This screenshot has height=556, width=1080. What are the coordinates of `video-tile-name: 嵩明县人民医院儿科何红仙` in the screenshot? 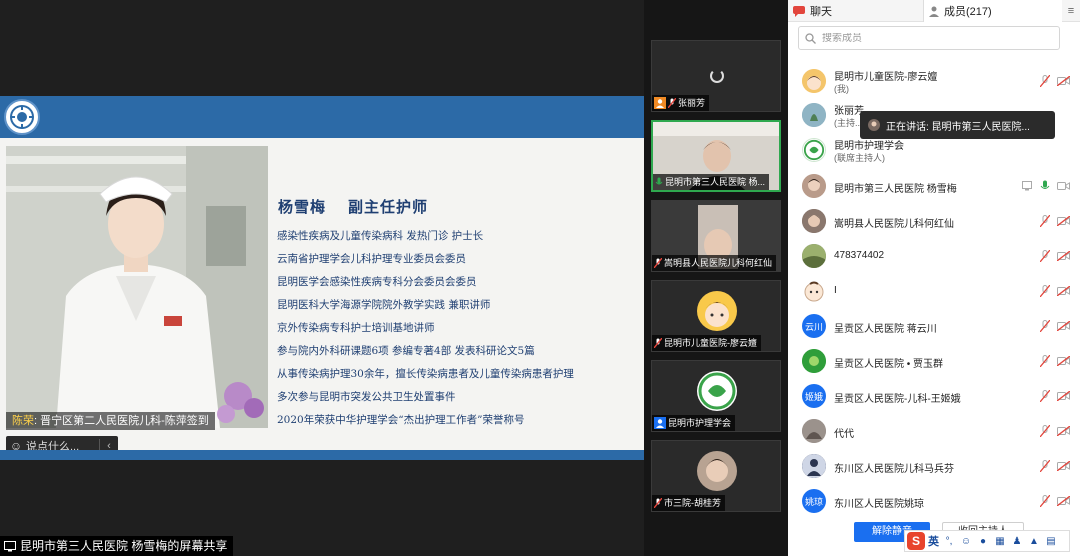 It's located at (718, 263).